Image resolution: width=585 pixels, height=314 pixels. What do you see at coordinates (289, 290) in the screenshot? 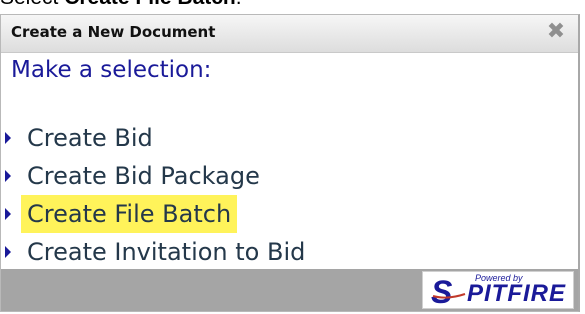
I see `dialog-footer: S Powered by PITFIRE` at bounding box center [289, 290].